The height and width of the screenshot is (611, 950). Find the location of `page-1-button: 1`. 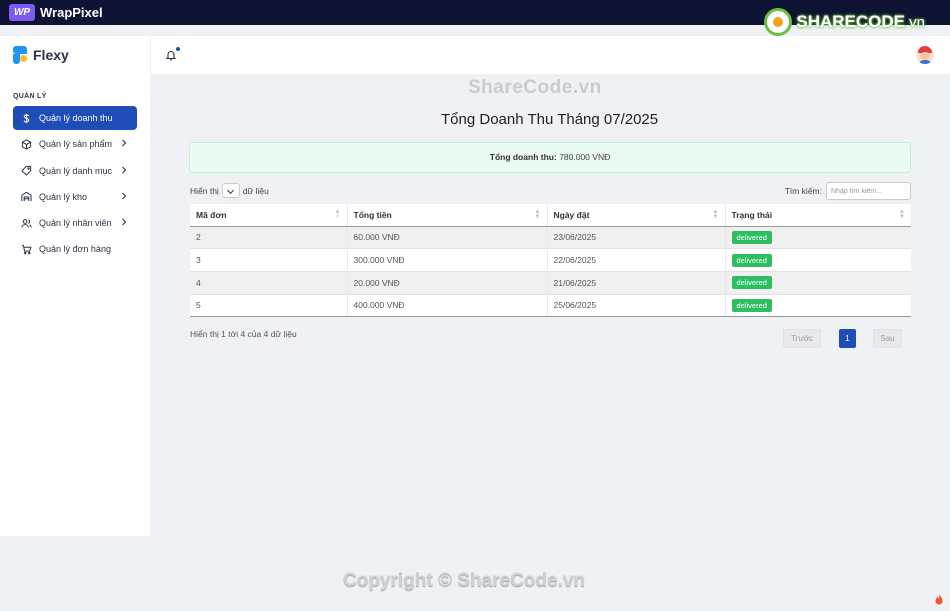

page-1-button: 1 is located at coordinates (847, 338).